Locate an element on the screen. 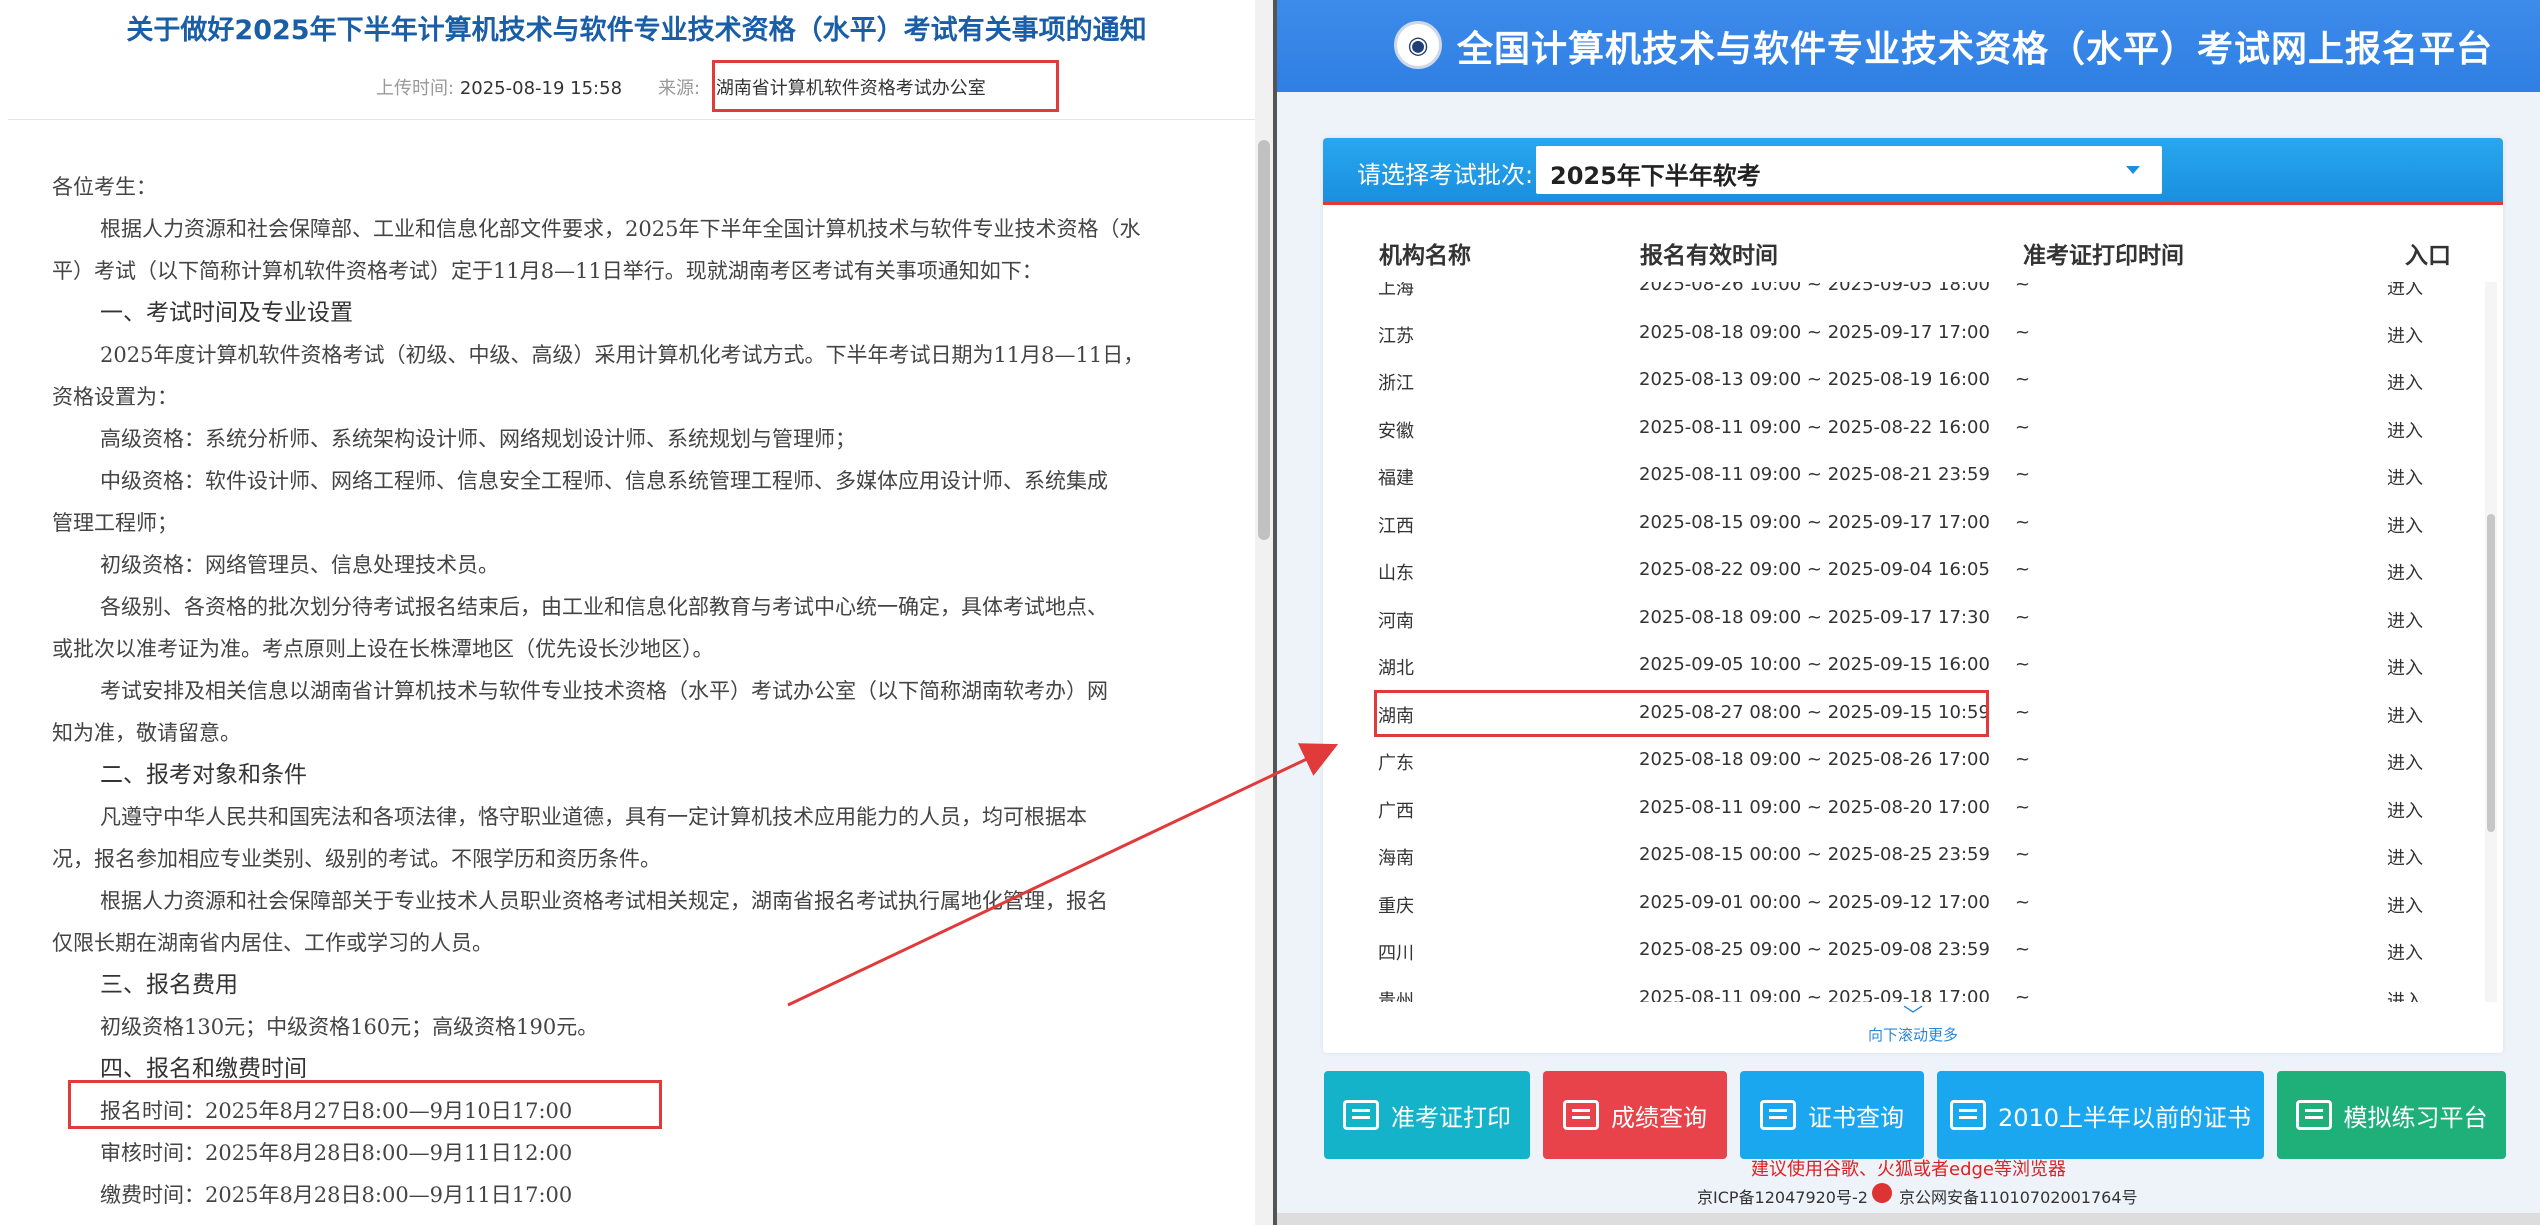 This screenshot has height=1225, width=2540. reg-time-cell: 2025-08-18 09:00 ~ 2025-08-26 17:00 is located at coordinates (1814, 759).